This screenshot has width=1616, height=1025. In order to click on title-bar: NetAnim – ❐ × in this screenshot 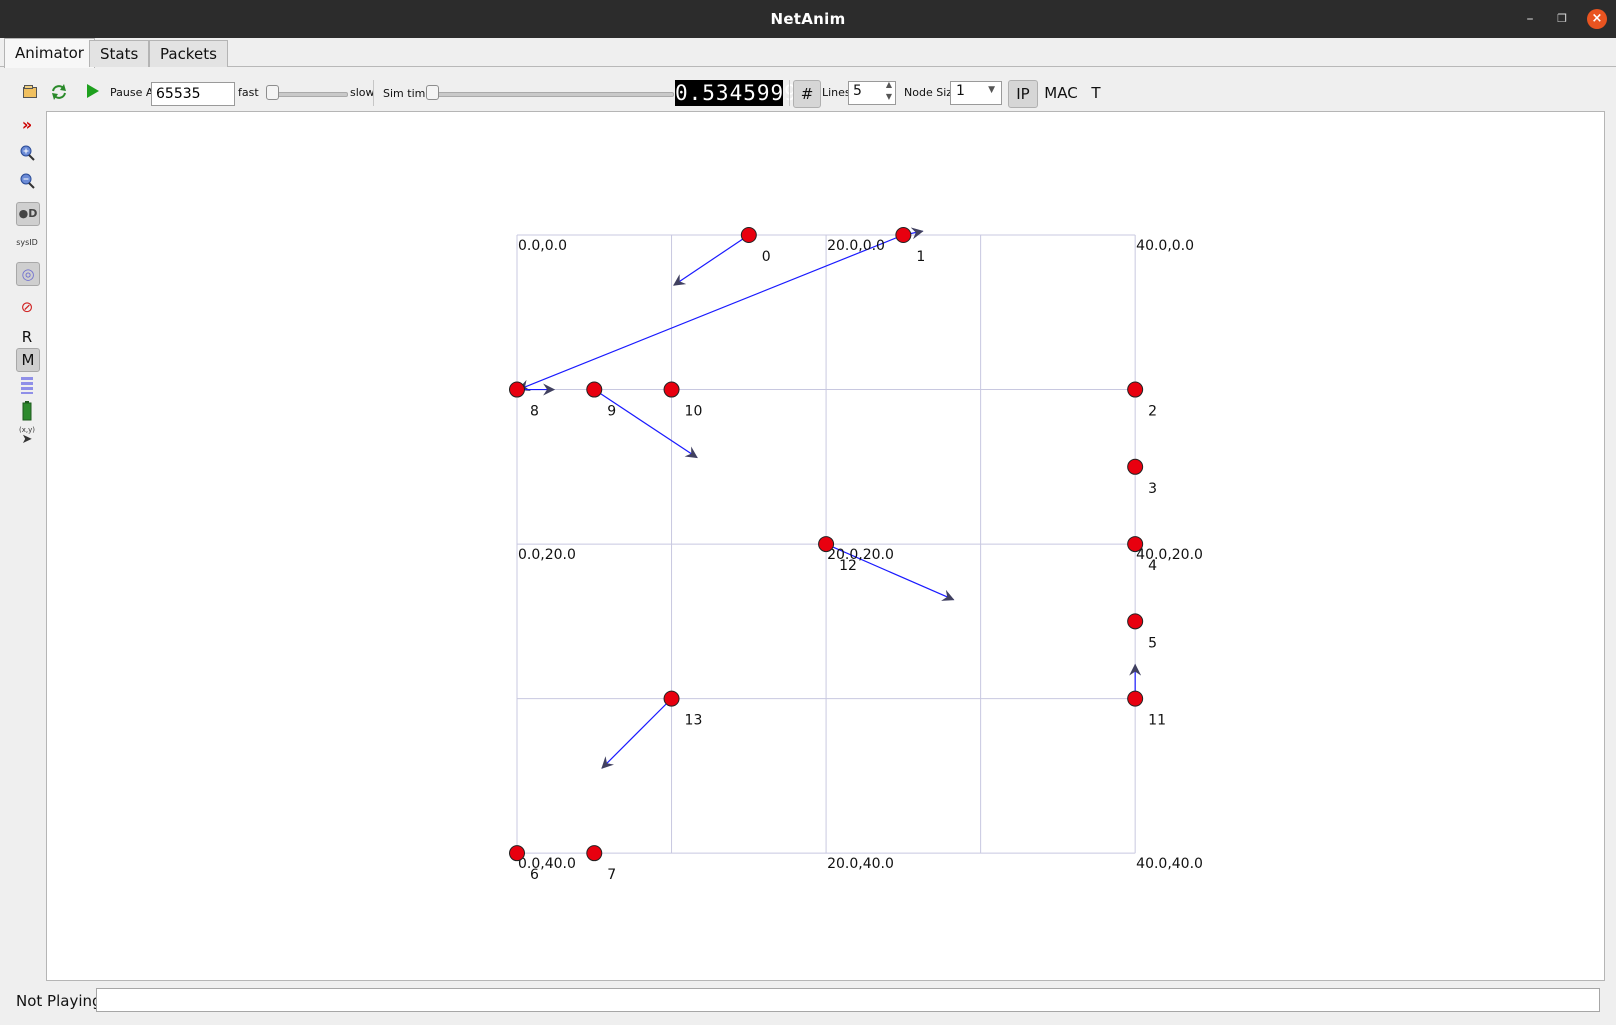, I will do `click(808, 19)`.